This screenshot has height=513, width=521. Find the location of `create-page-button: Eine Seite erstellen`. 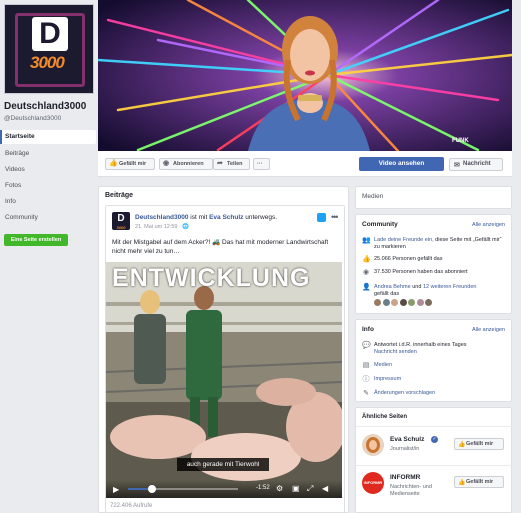

create-page-button: Eine Seite erstellen is located at coordinates (36, 240).